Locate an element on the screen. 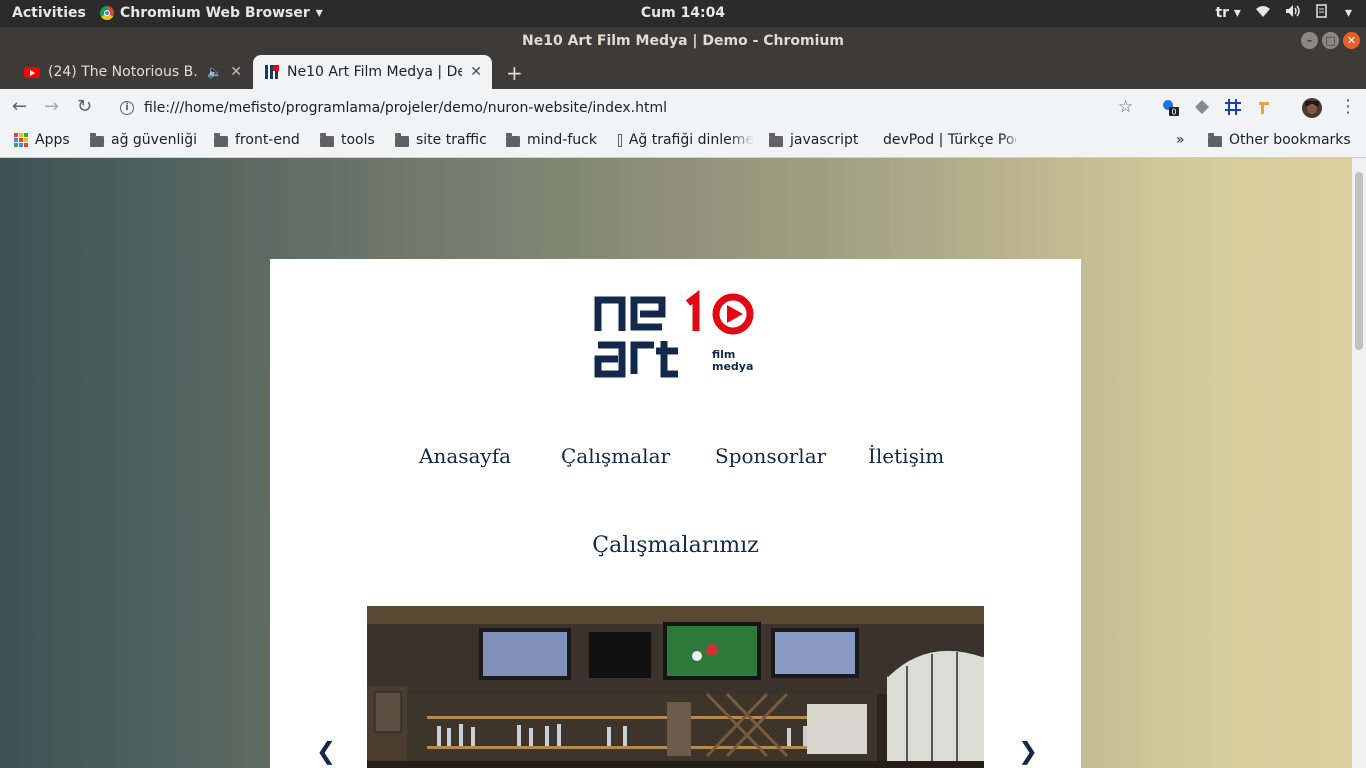 This screenshot has width=1366, height=768. nav-sponsorlar: Sponsorlar is located at coordinates (770, 456).